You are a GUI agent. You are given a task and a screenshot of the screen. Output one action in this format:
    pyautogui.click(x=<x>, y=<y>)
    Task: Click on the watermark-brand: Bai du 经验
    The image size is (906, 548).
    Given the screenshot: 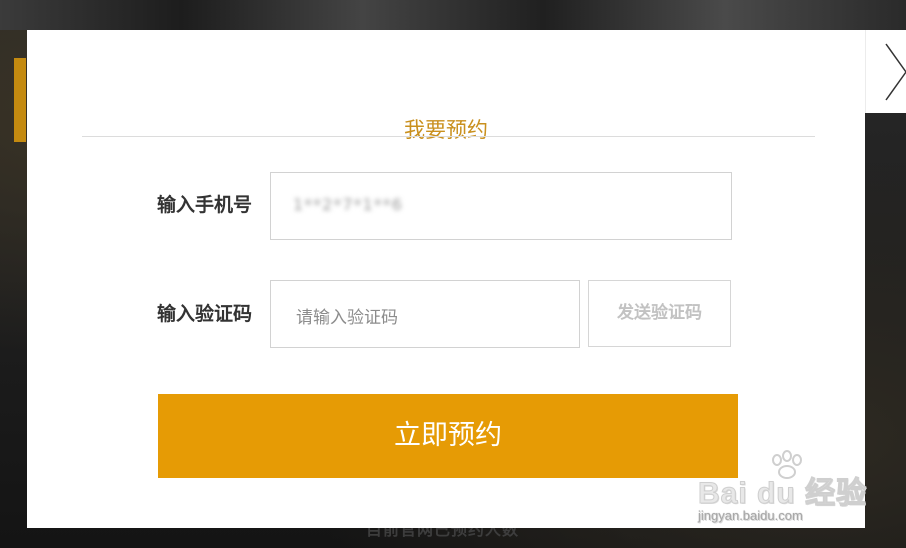 What is the action you would take?
    pyautogui.click(x=782, y=494)
    